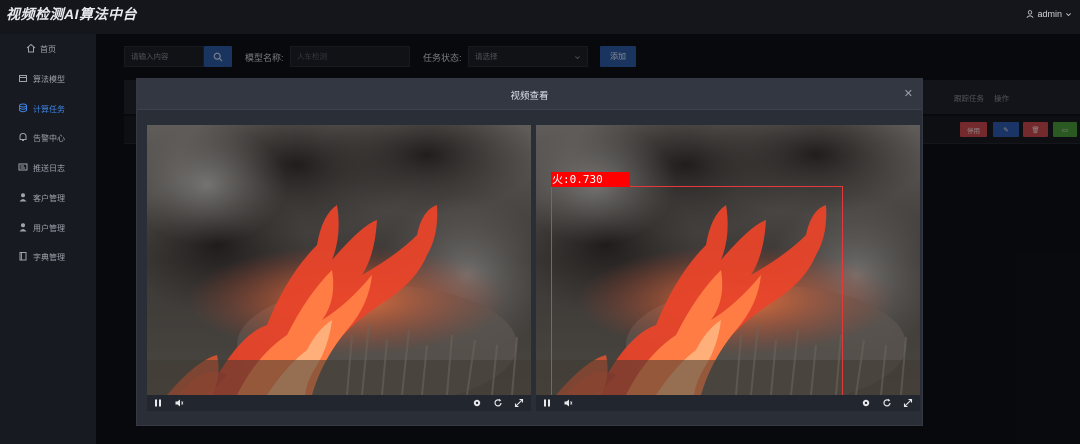 Image resolution: width=1080 pixels, height=444 pixels. I want to click on app-title: 视频检测AI算法中台, so click(71, 14).